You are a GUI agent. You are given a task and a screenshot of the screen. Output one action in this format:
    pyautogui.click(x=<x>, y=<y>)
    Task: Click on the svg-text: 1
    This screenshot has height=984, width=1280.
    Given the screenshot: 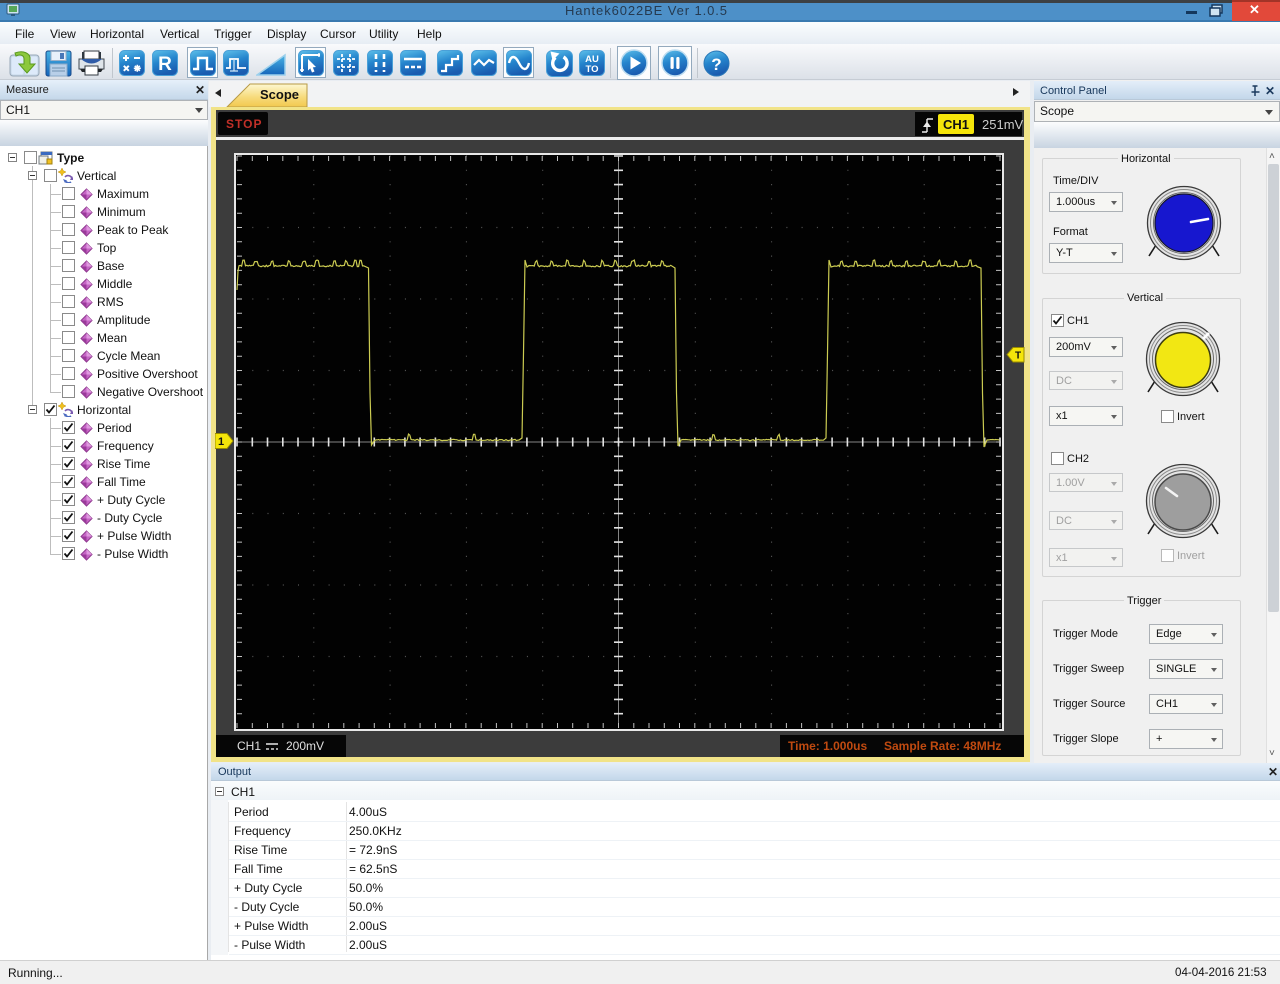 What is the action you would take?
    pyautogui.click(x=221, y=442)
    